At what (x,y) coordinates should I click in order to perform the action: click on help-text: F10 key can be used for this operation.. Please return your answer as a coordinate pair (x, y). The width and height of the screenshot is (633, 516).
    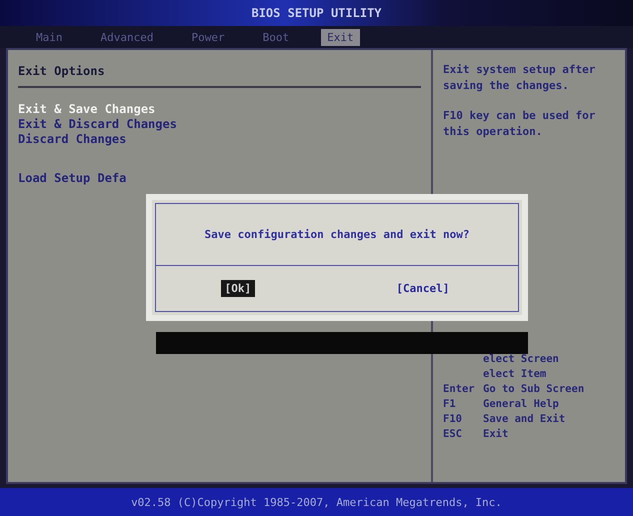
    Looking at the image, I should click on (519, 124).